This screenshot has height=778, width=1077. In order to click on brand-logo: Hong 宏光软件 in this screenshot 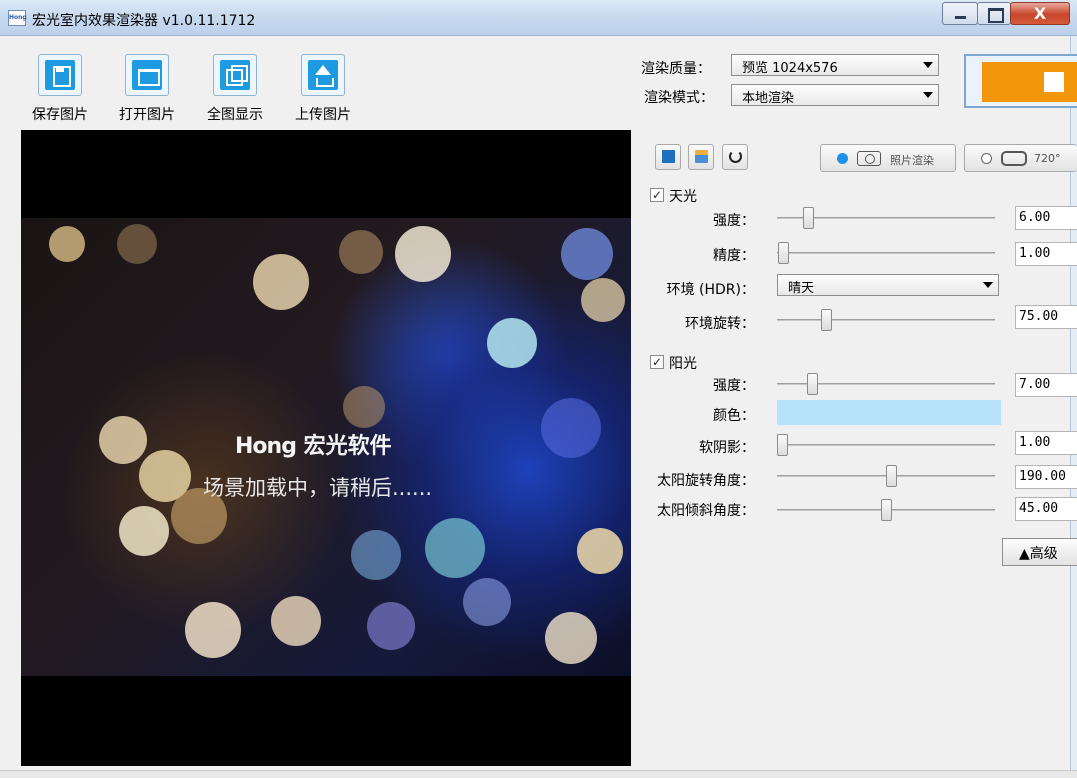, I will do `click(313, 444)`.